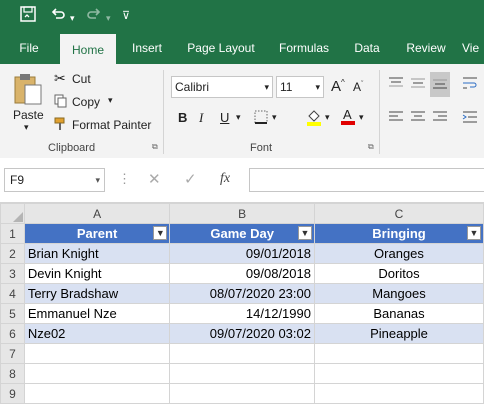 This screenshot has height=404, width=484. Describe the element at coordinates (242, 253) in the screenshot. I see `table-cell: 09/01/2018` at that location.